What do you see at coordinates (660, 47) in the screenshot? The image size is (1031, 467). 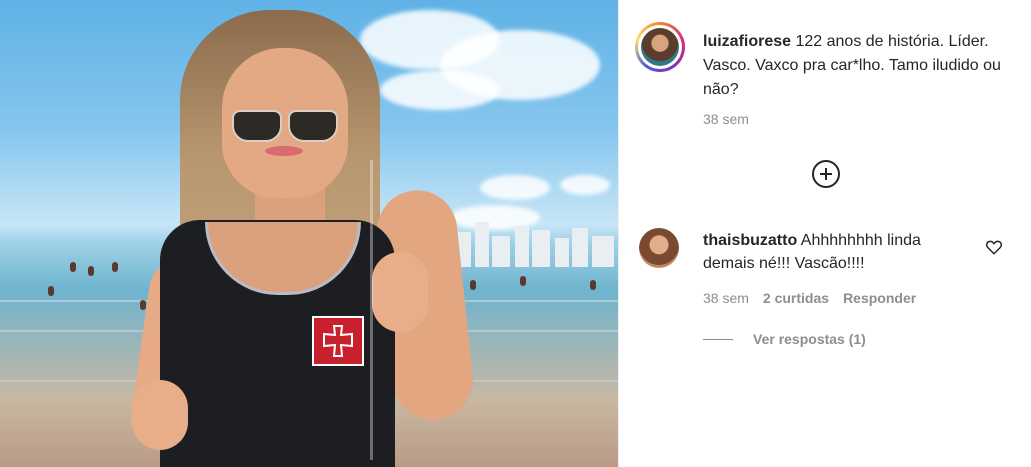 I see `post-author-avatar` at bounding box center [660, 47].